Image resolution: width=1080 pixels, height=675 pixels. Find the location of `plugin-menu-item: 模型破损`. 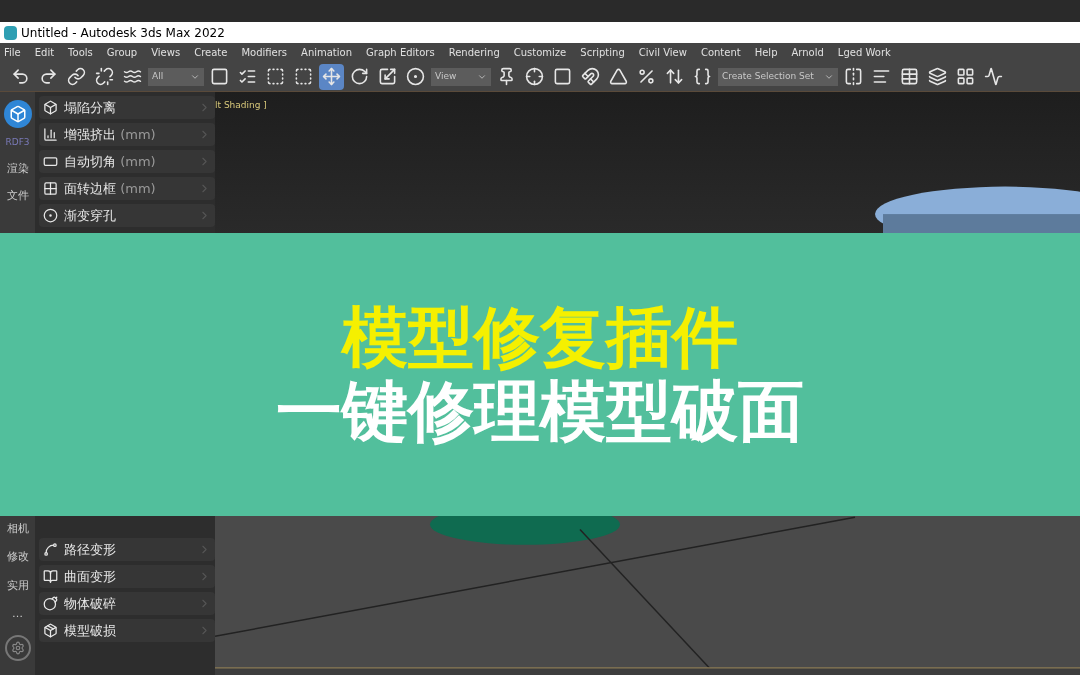

plugin-menu-item: 模型破损 is located at coordinates (127, 630).